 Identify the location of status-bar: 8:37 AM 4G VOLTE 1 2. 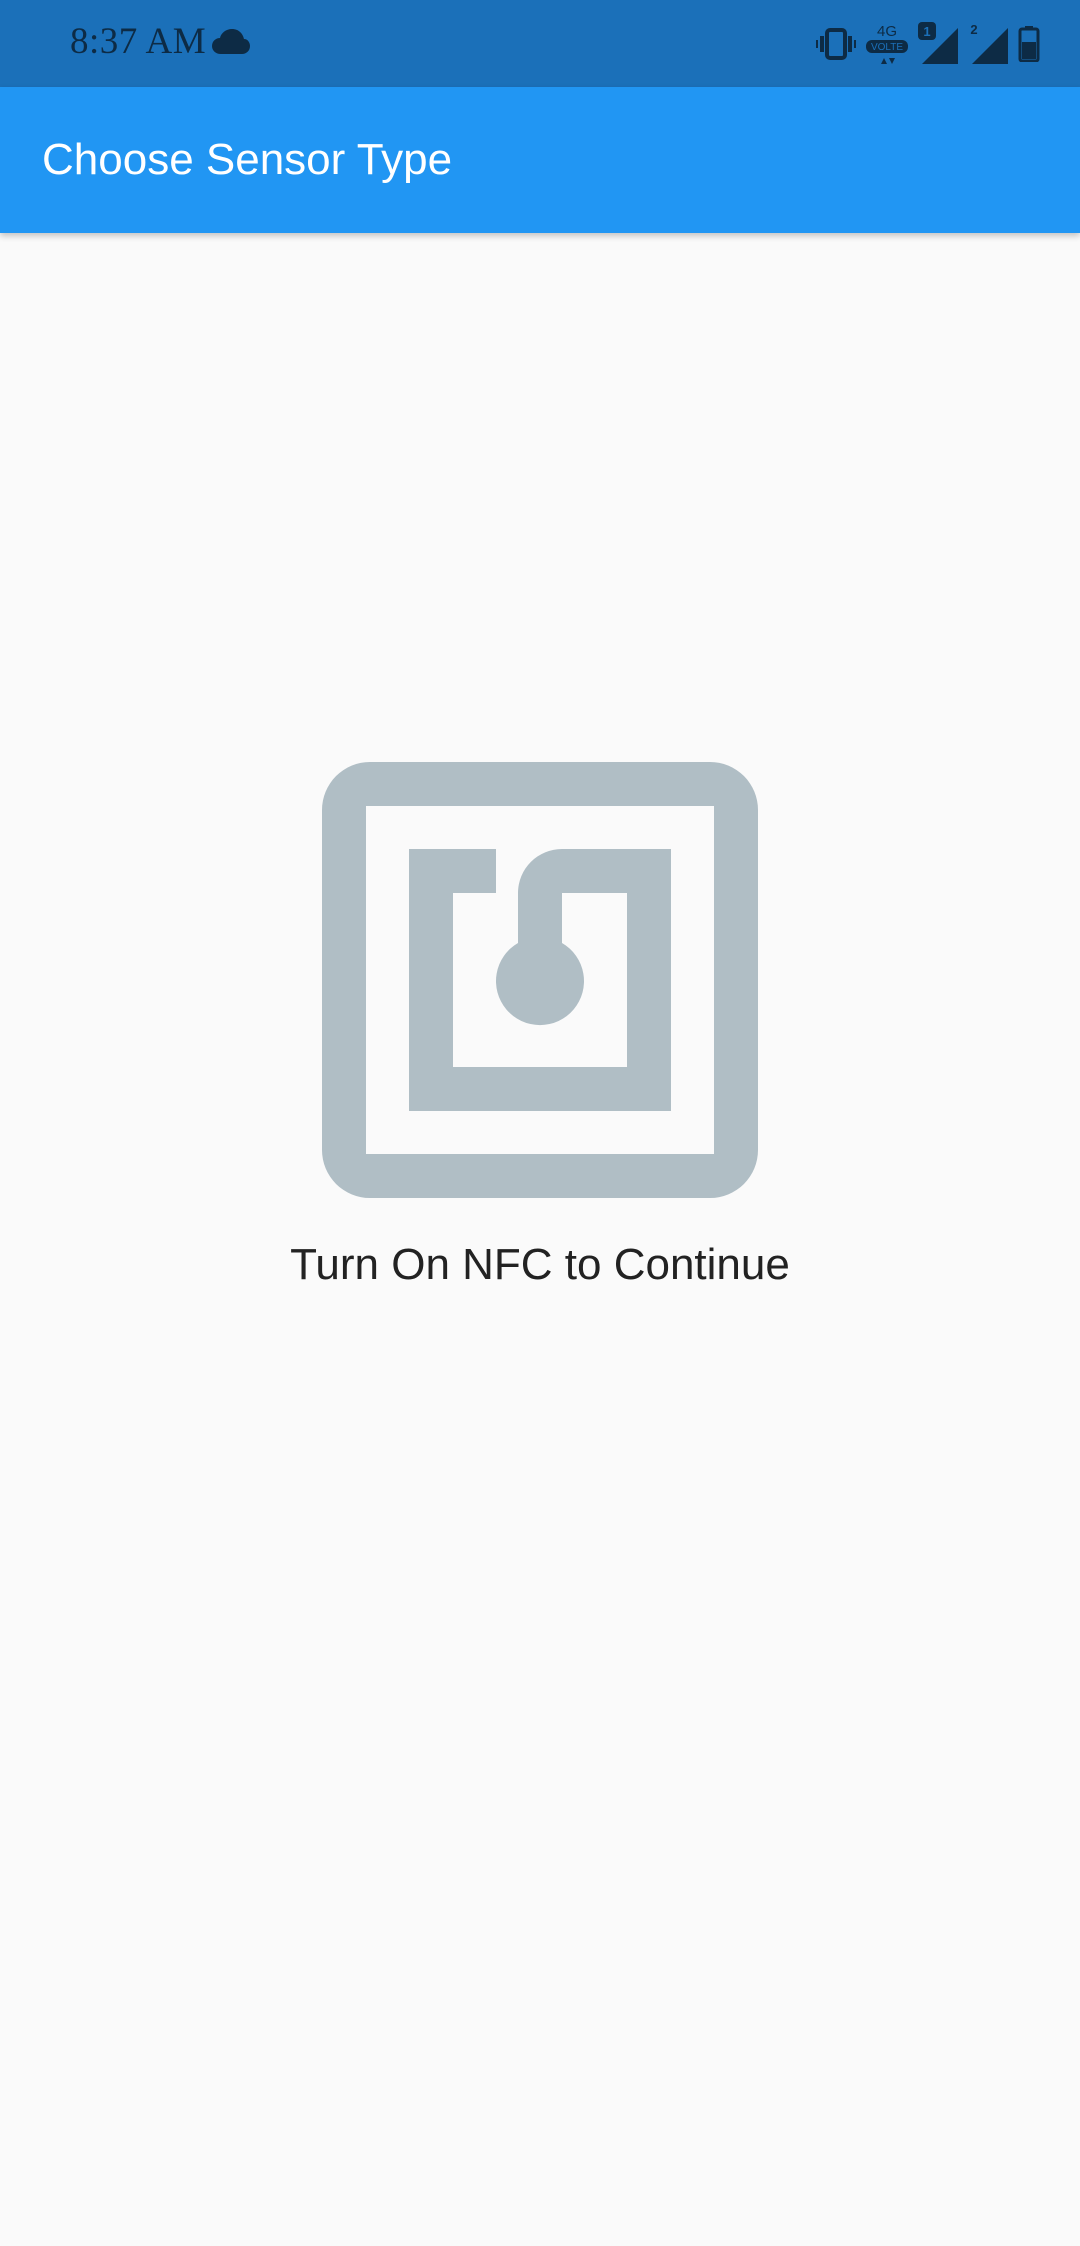
(540, 43).